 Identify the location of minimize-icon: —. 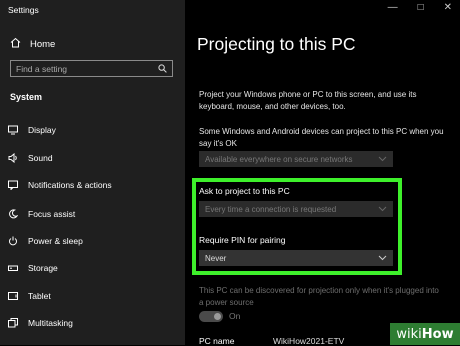
(393, 7).